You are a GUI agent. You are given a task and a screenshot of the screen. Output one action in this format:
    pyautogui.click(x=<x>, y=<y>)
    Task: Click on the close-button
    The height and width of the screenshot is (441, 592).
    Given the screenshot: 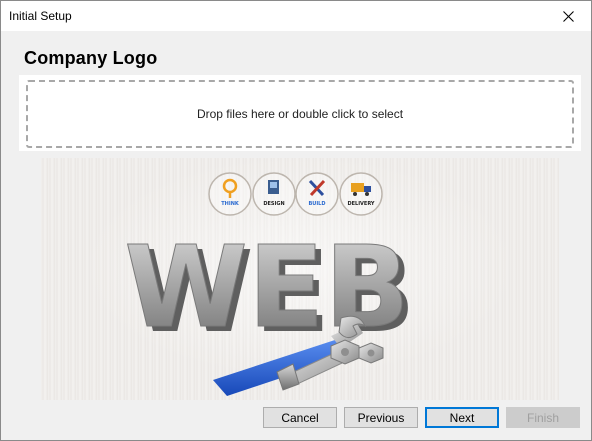 What is the action you would take?
    pyautogui.click(x=568, y=16)
    